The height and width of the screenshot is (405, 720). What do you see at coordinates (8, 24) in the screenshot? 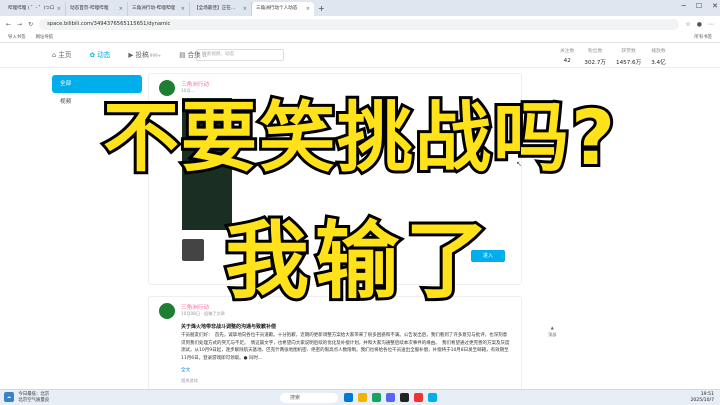
I see `back-icon: ←` at bounding box center [8, 24].